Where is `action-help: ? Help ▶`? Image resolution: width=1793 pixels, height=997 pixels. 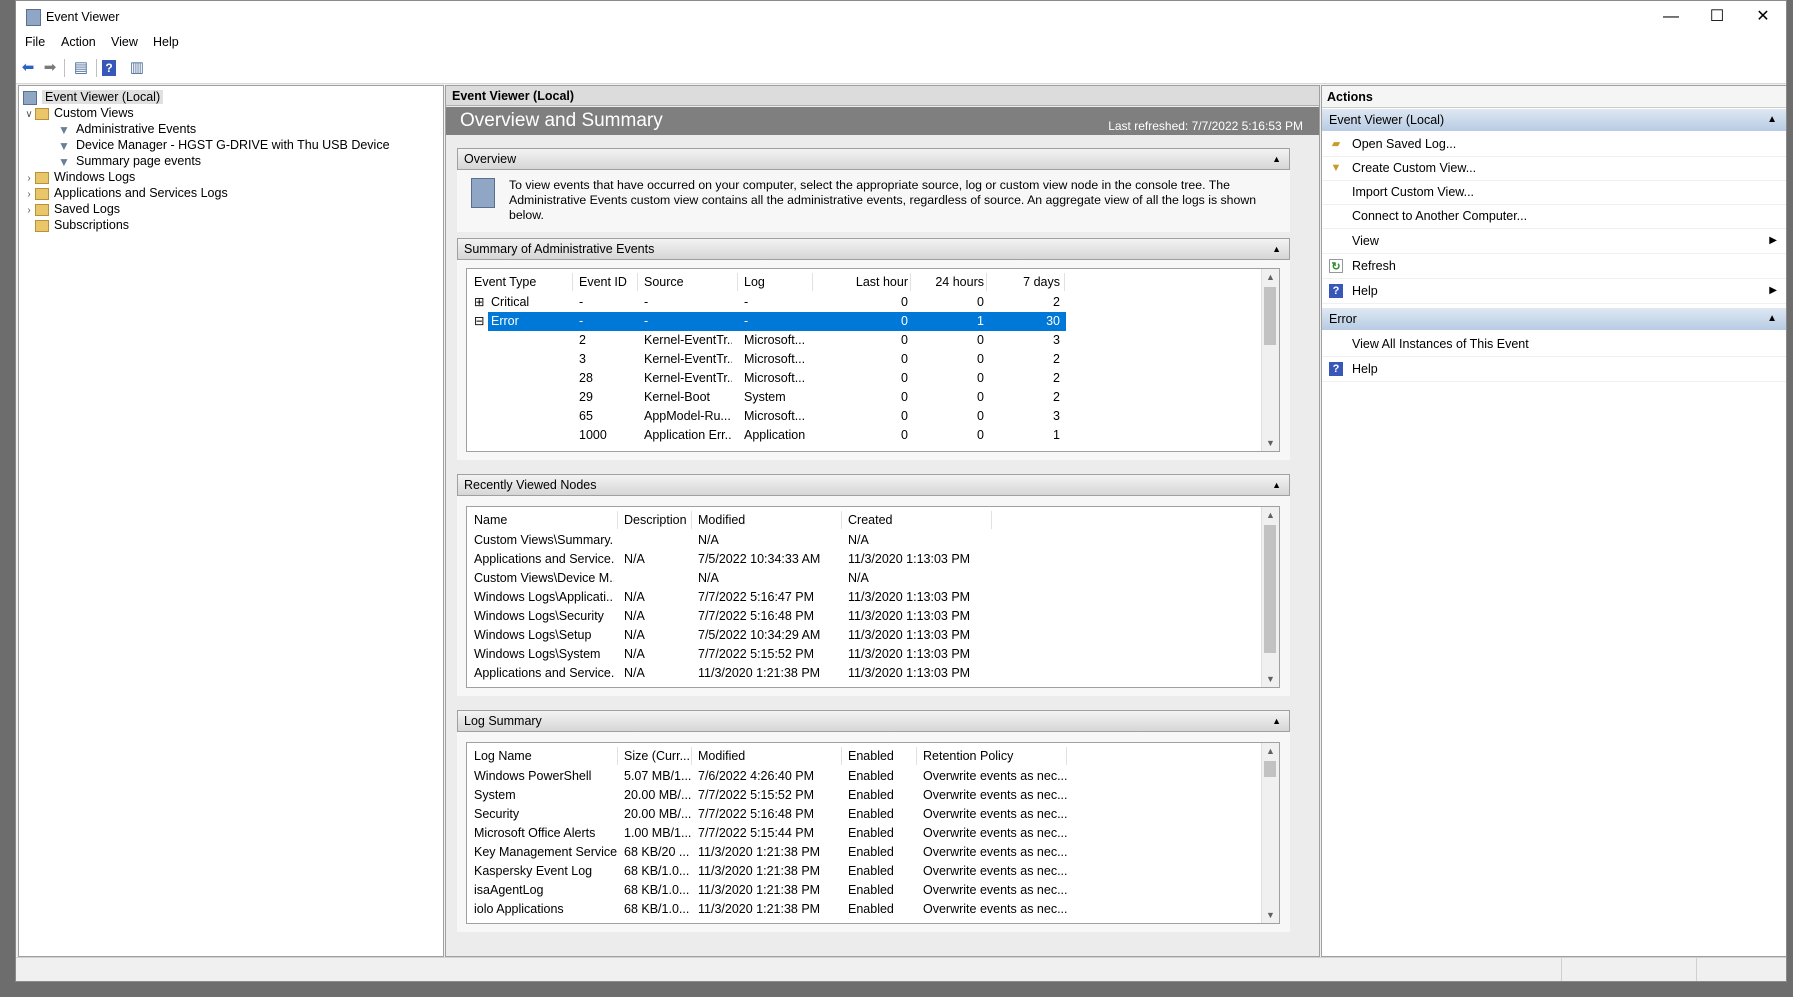
action-help: ? Help ▶ is located at coordinates (1554, 291).